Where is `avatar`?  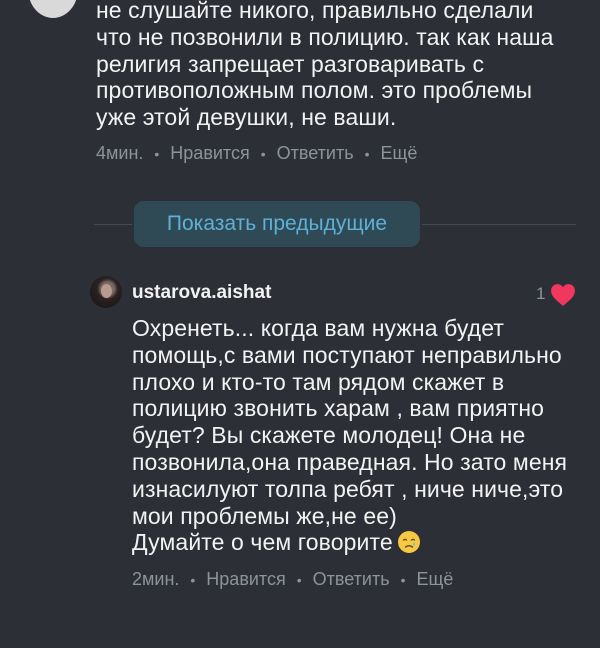 avatar is located at coordinates (106, 292).